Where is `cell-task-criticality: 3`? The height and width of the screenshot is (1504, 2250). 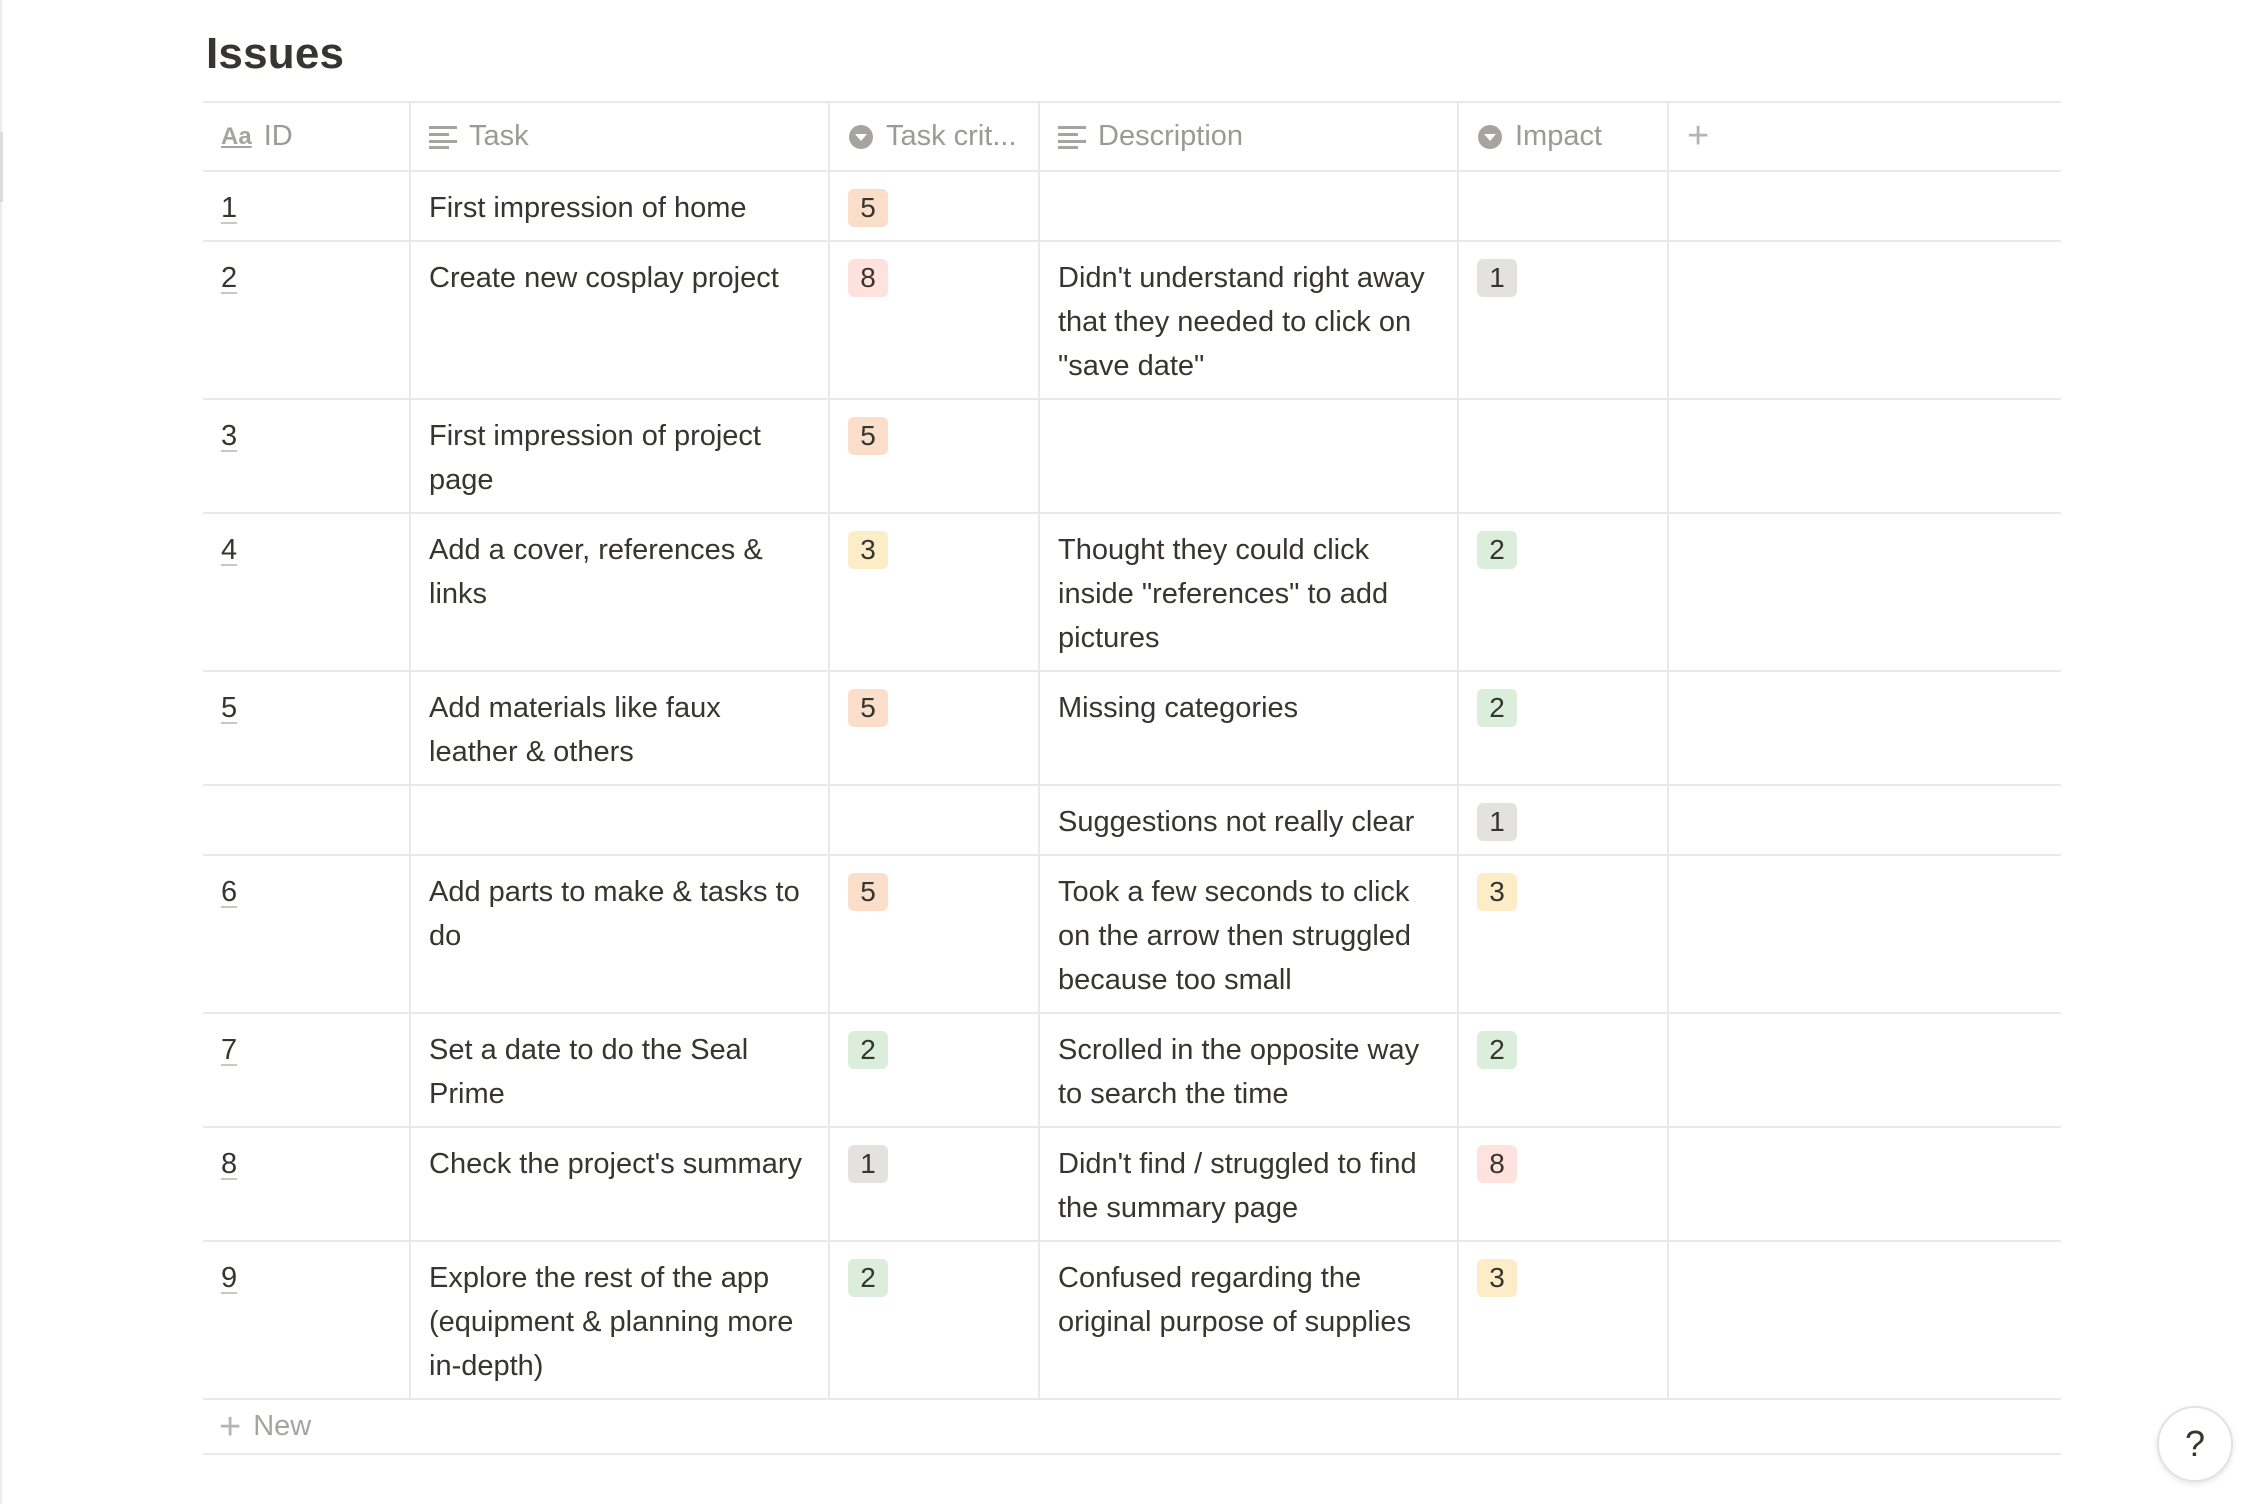 cell-task-criticality: 3 is located at coordinates (935, 592).